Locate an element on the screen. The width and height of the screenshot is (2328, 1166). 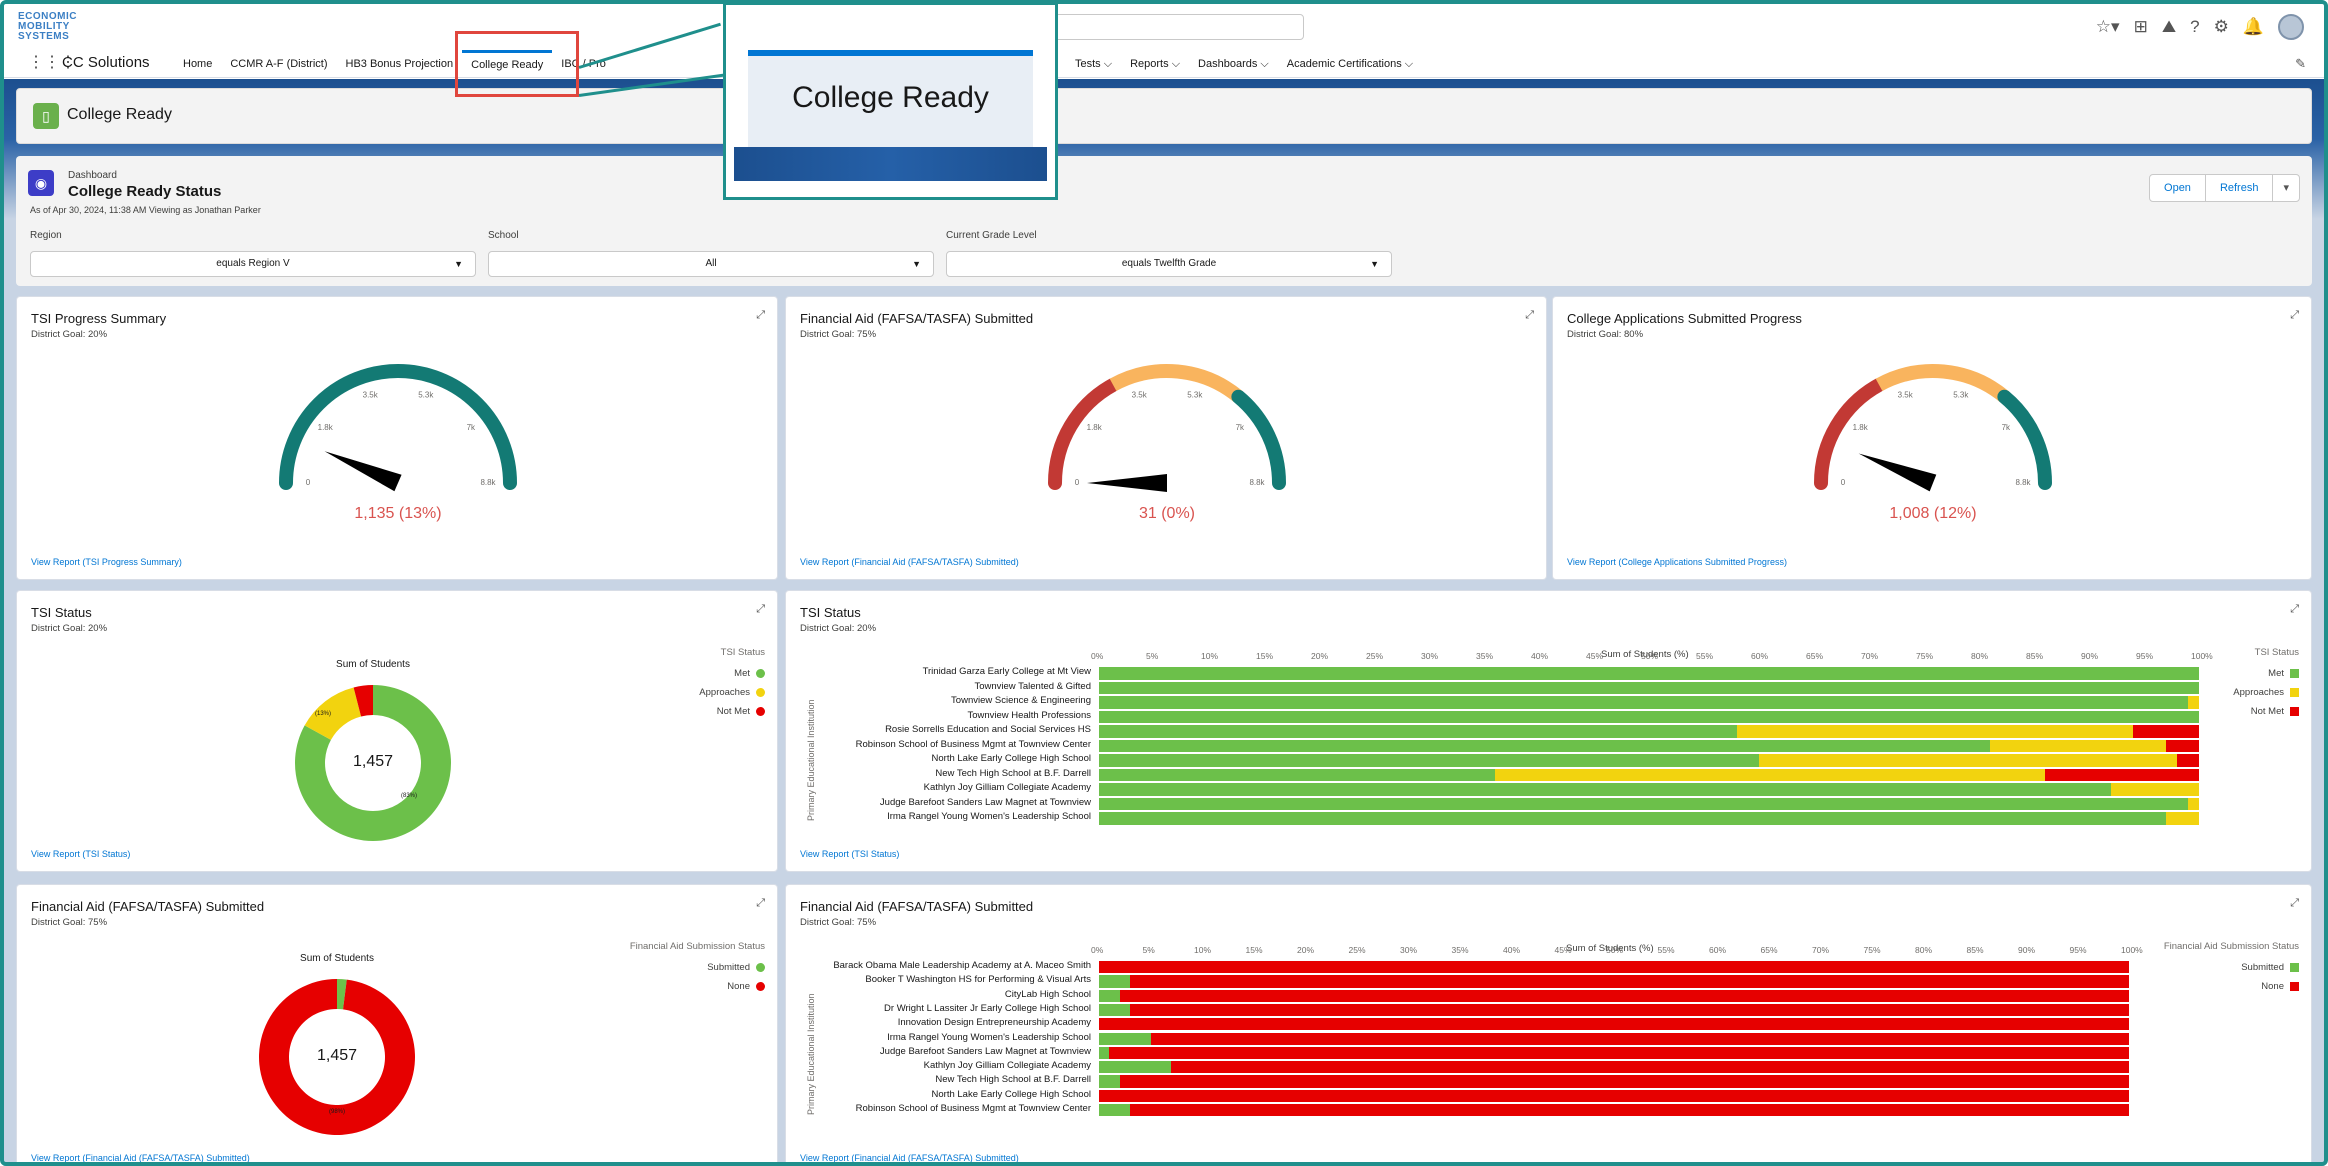
add-icon: ⊞ is located at coordinates (2141, 27).